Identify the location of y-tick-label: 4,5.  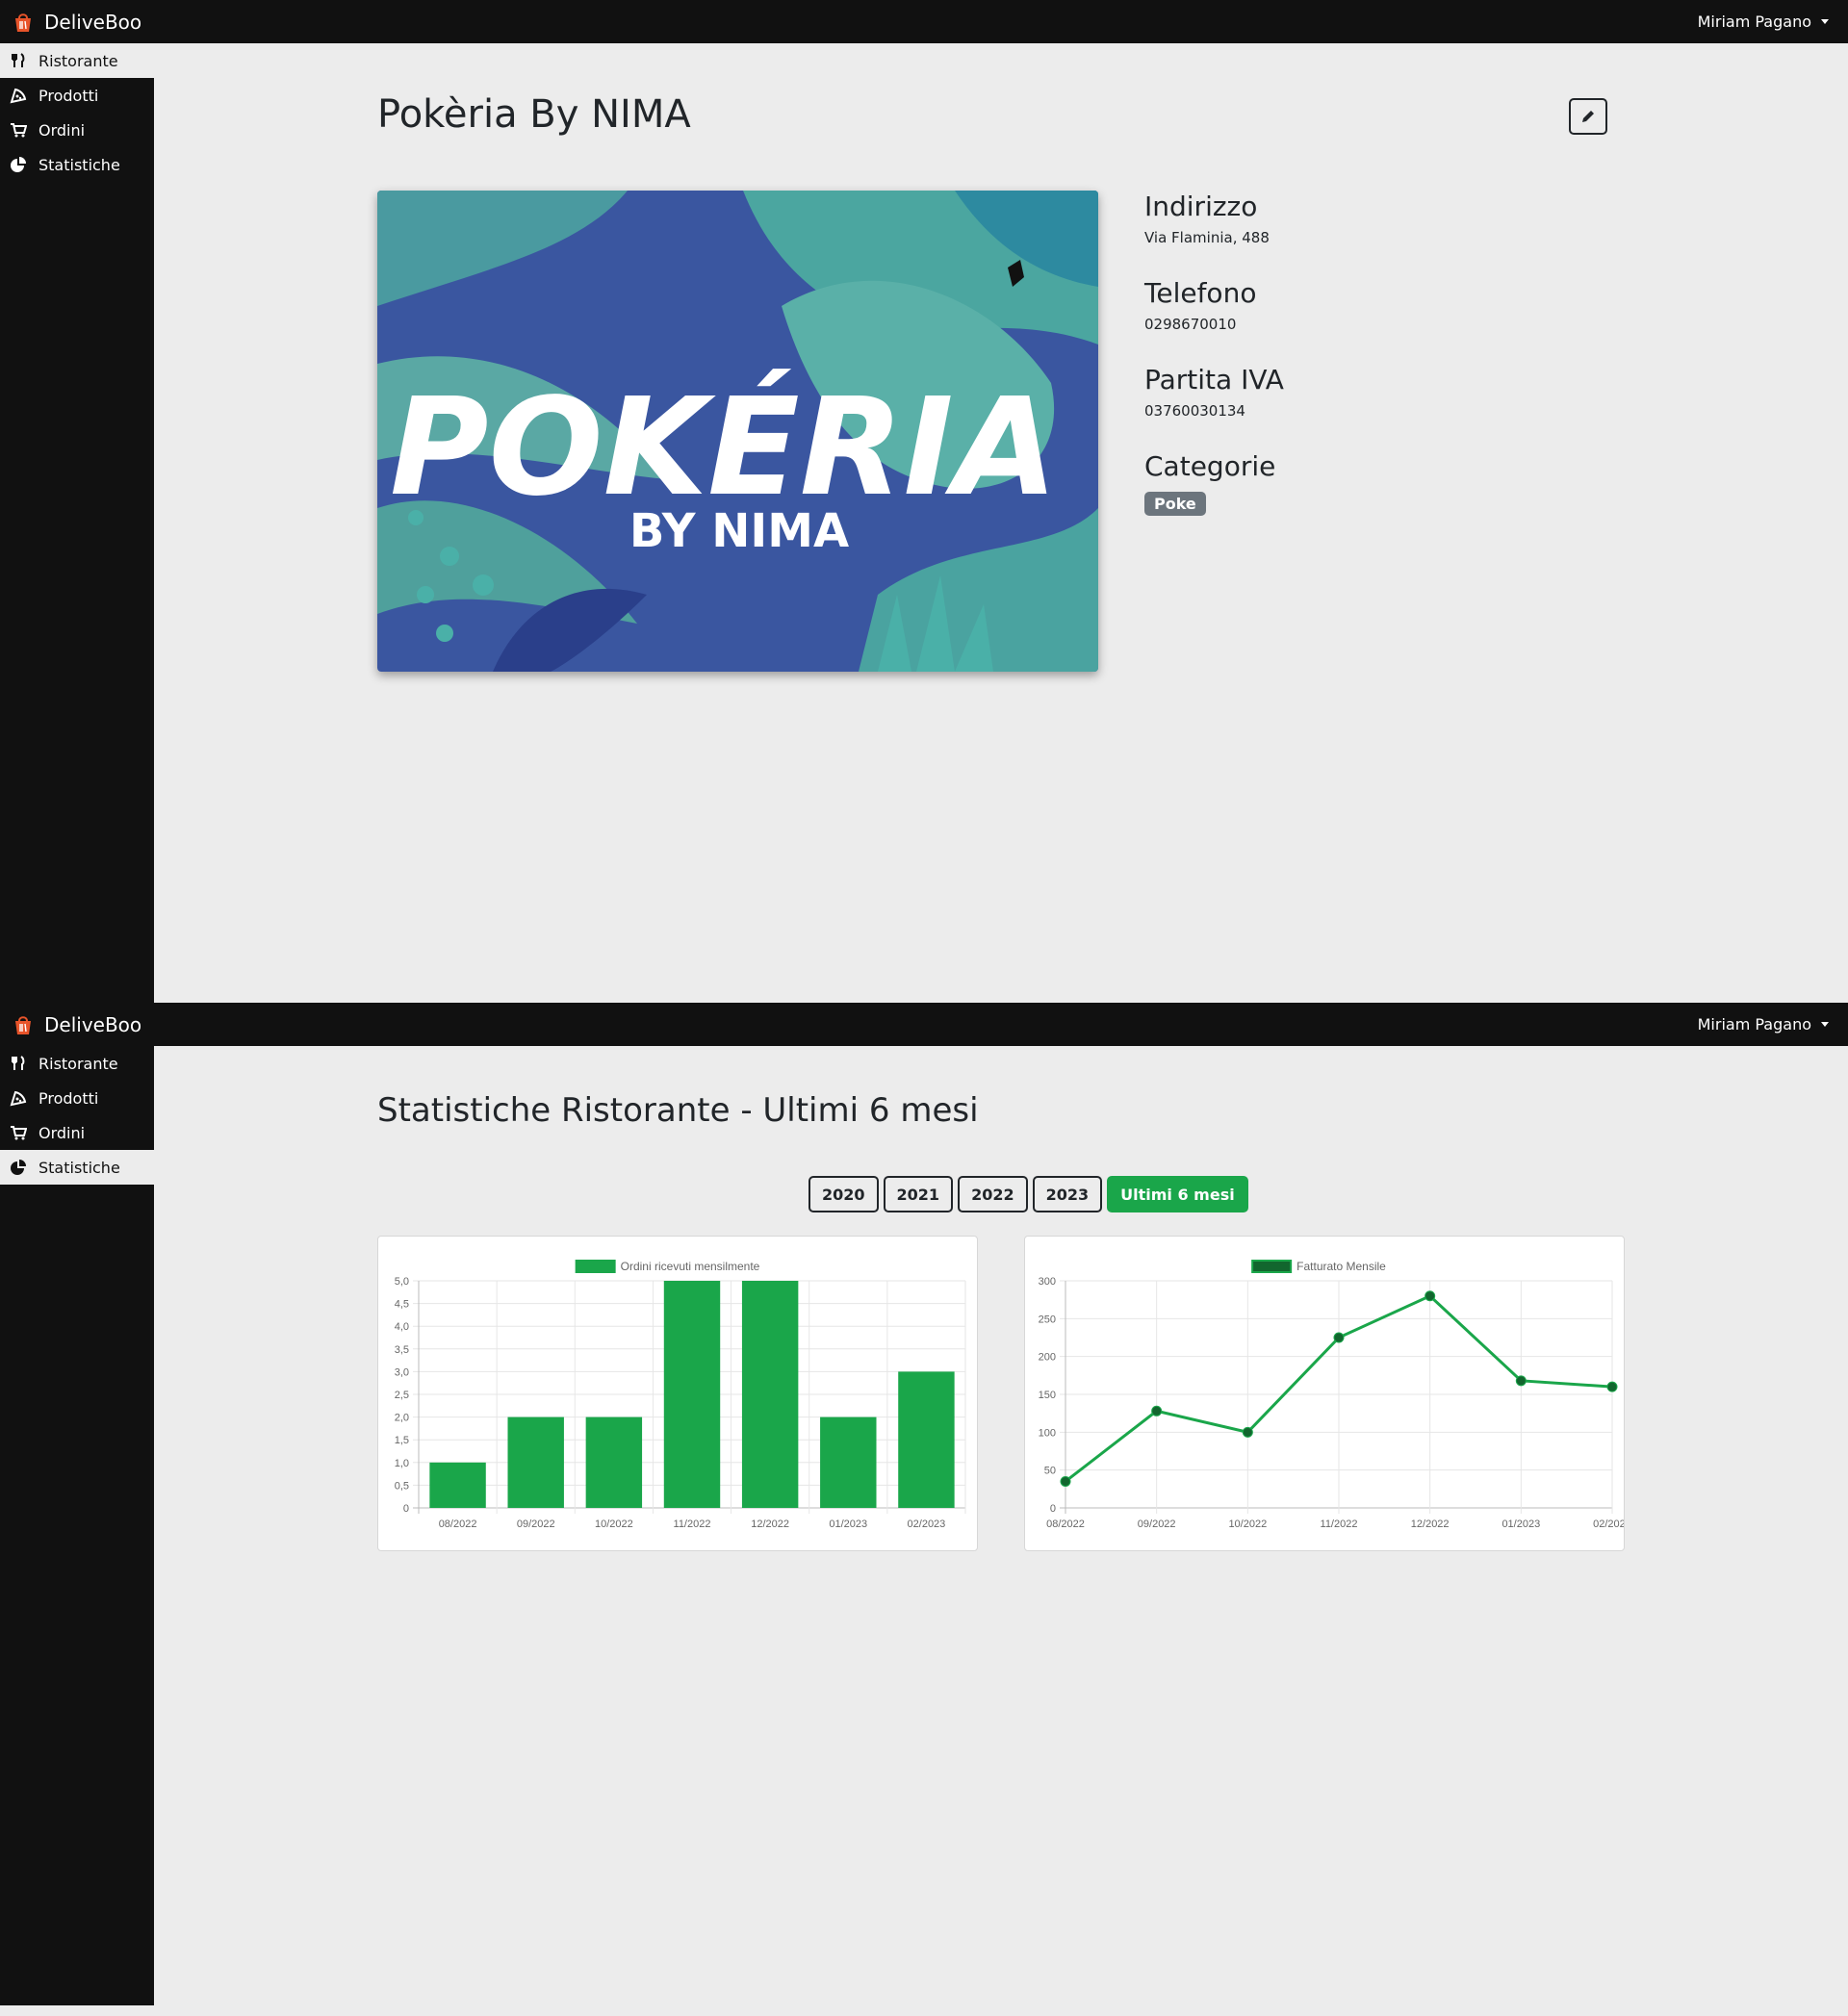
(402, 1305).